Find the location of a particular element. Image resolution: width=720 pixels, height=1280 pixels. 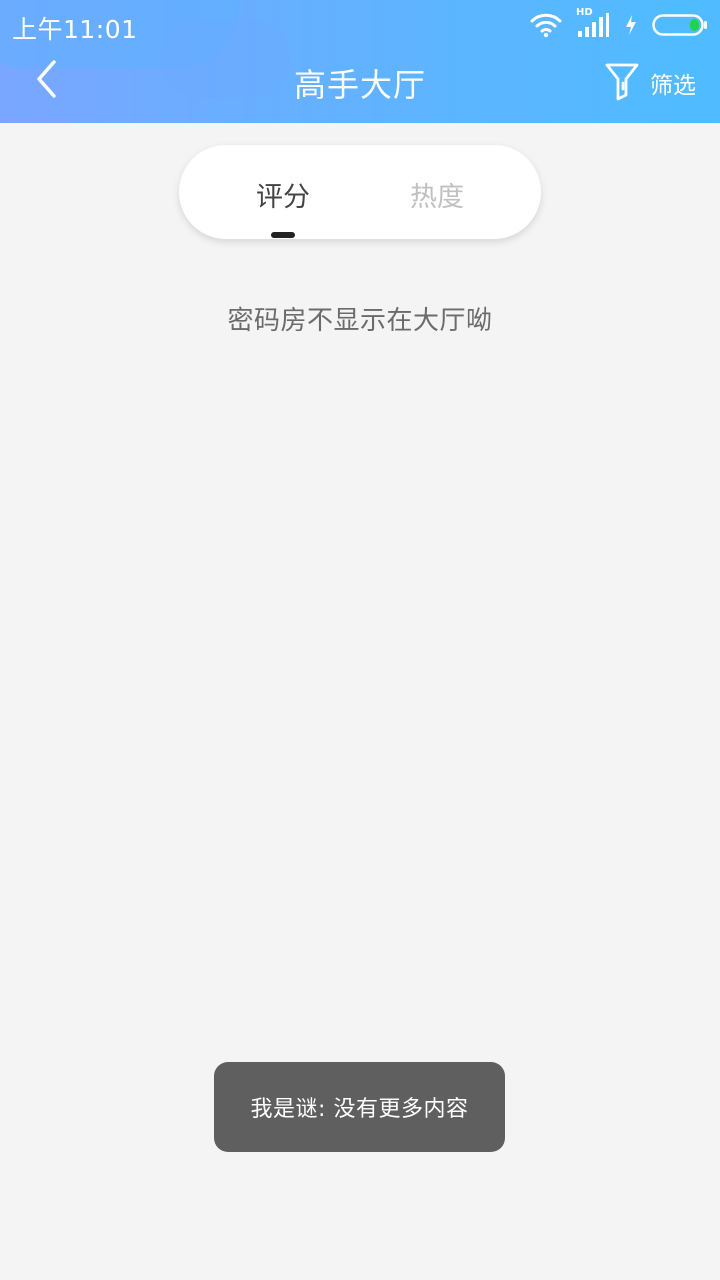

wifi-icon is located at coordinates (546, 25).